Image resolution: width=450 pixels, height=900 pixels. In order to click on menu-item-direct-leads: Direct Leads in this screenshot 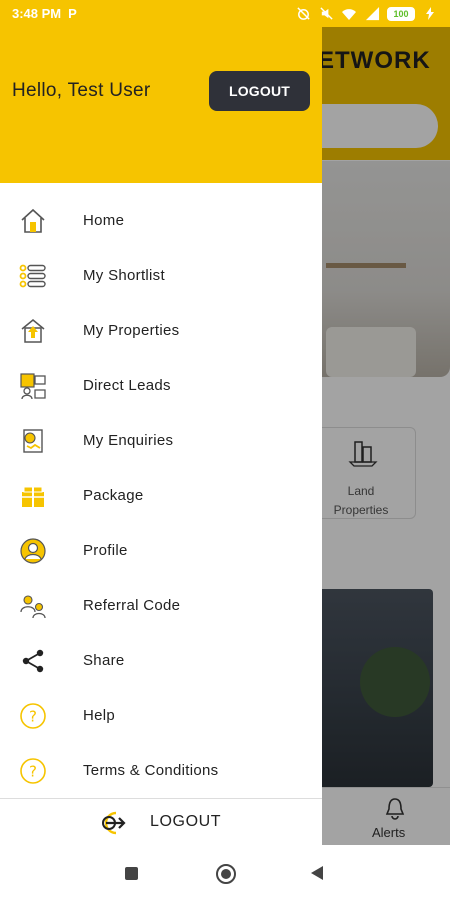, I will do `click(161, 385)`.